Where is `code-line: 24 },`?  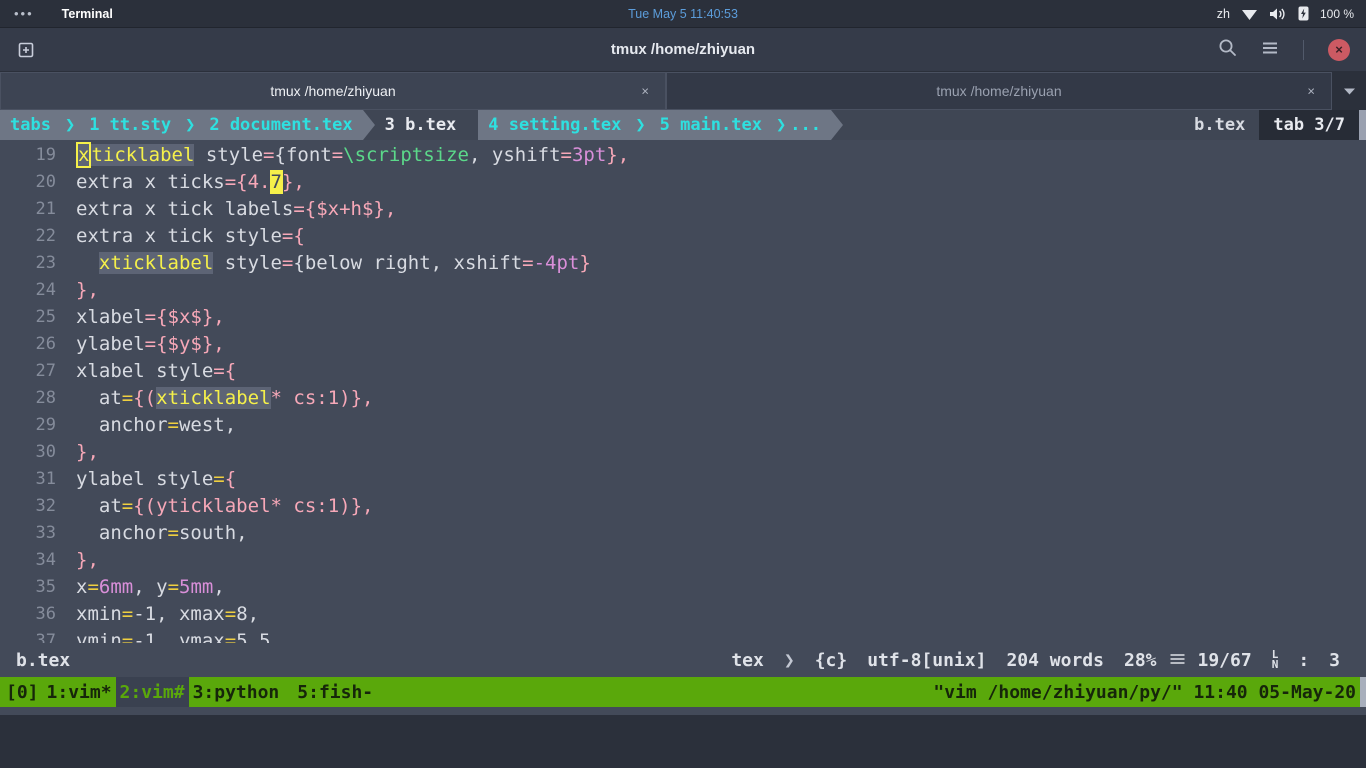 code-line: 24 }, is located at coordinates (683, 290).